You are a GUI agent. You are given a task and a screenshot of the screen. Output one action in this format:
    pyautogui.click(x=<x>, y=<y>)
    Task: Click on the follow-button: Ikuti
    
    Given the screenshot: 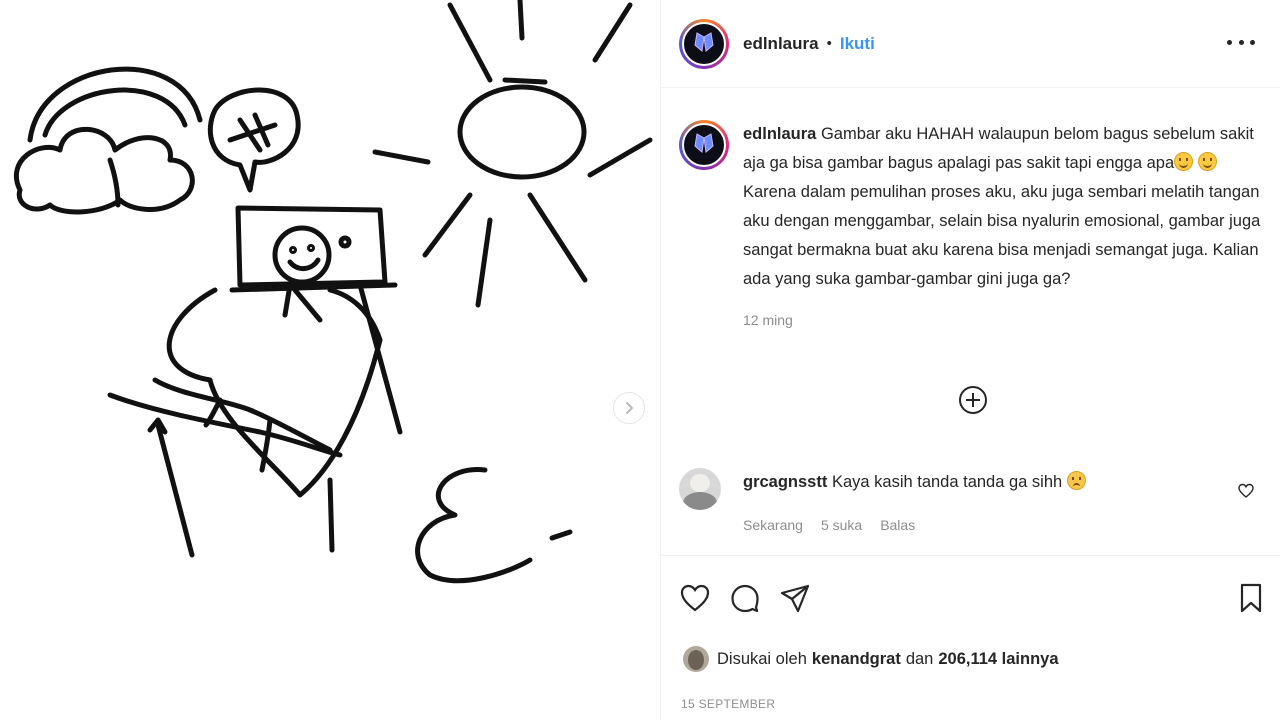 What is the action you would take?
    pyautogui.click(x=857, y=44)
    